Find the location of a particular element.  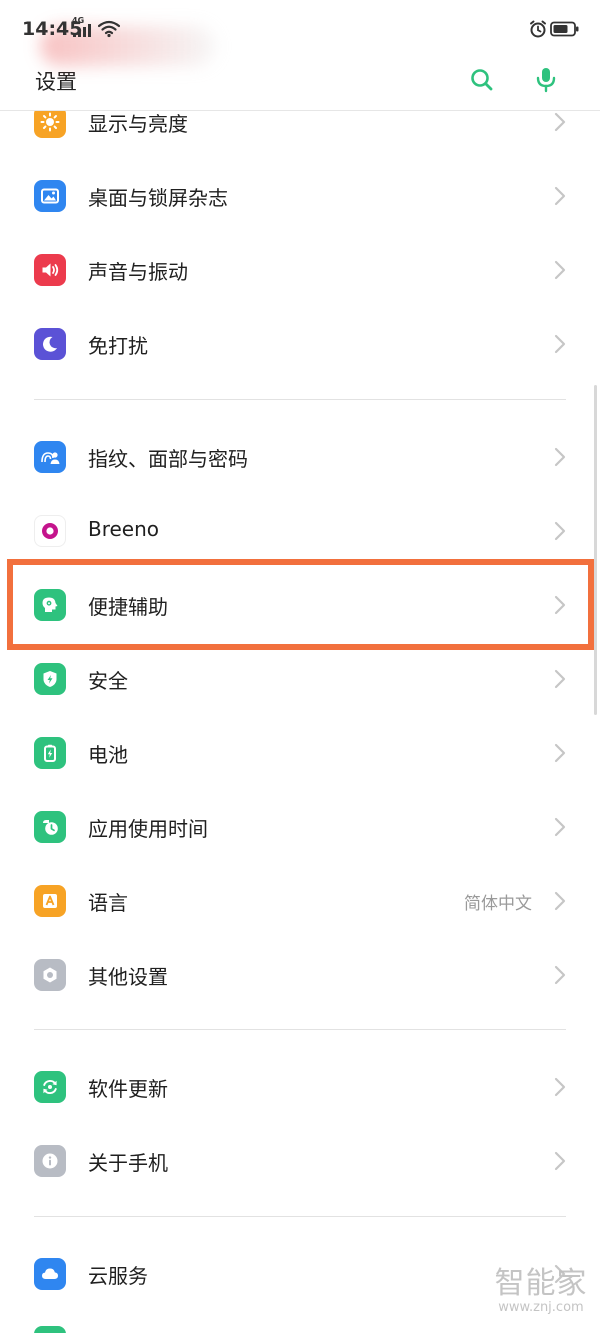

settings-item-label: 声音与振动 is located at coordinates (138, 272).